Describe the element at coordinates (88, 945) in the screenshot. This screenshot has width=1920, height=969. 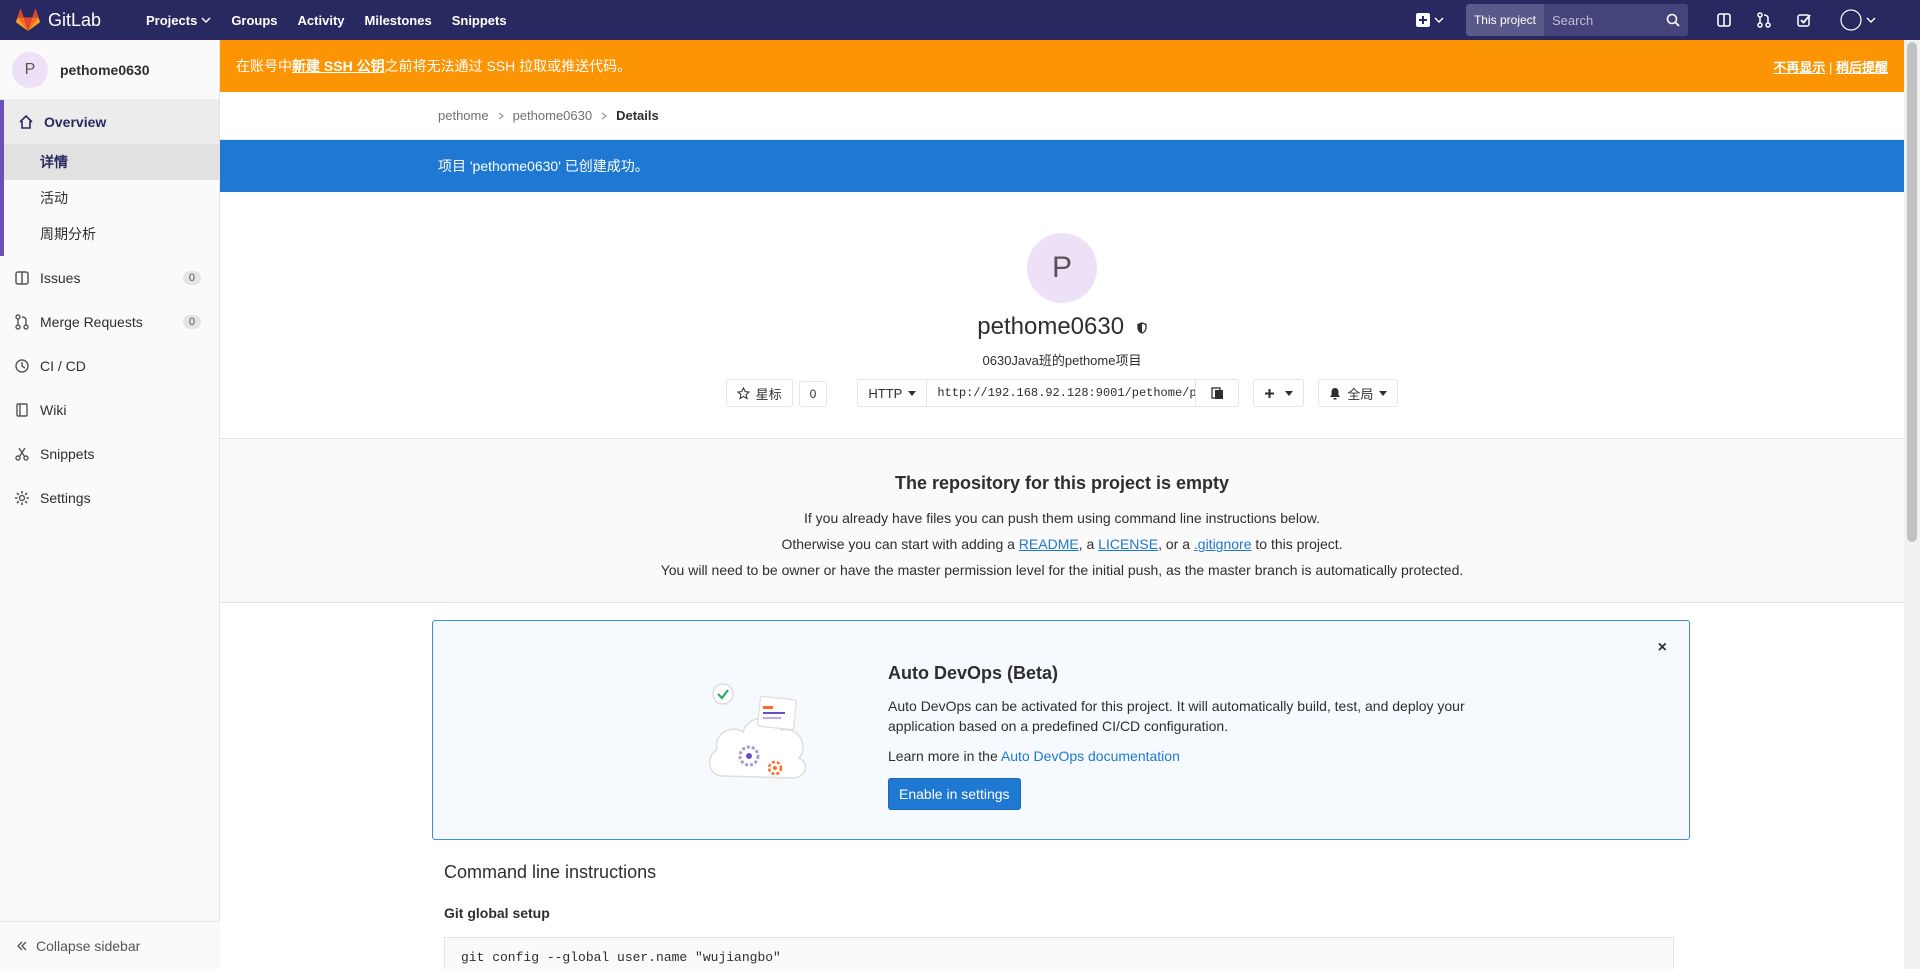
I see `collapse-sidebar-label: Collapse sidebar` at that location.